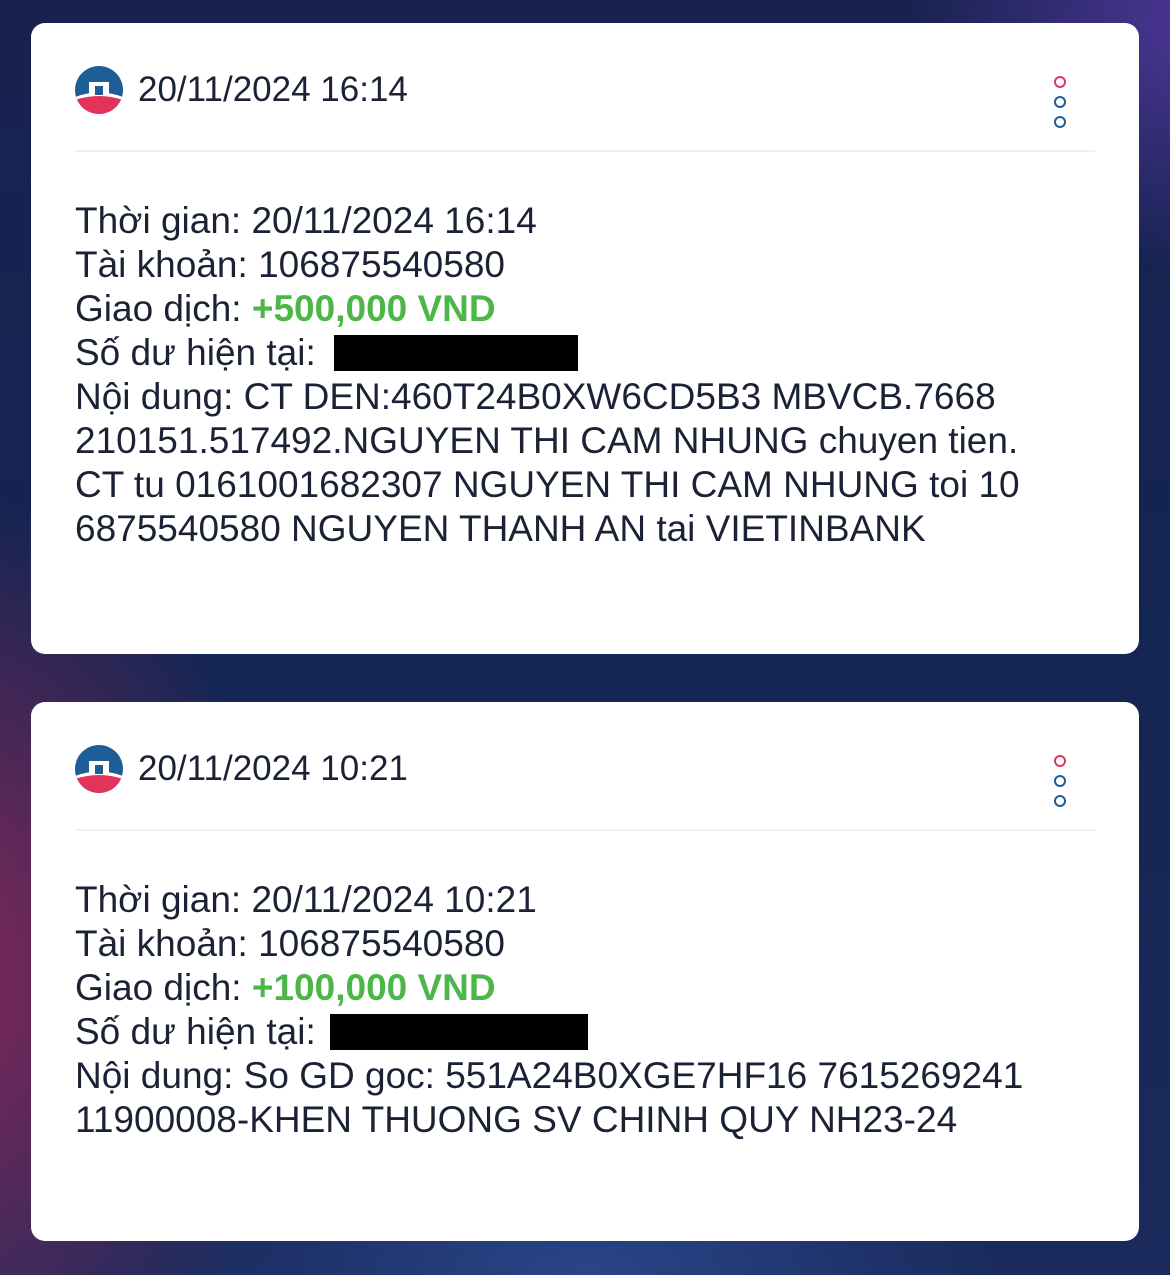 The image size is (1170, 1275). Describe the element at coordinates (273, 768) in the screenshot. I see `notification-time: 20/11/2024 10:21` at that location.